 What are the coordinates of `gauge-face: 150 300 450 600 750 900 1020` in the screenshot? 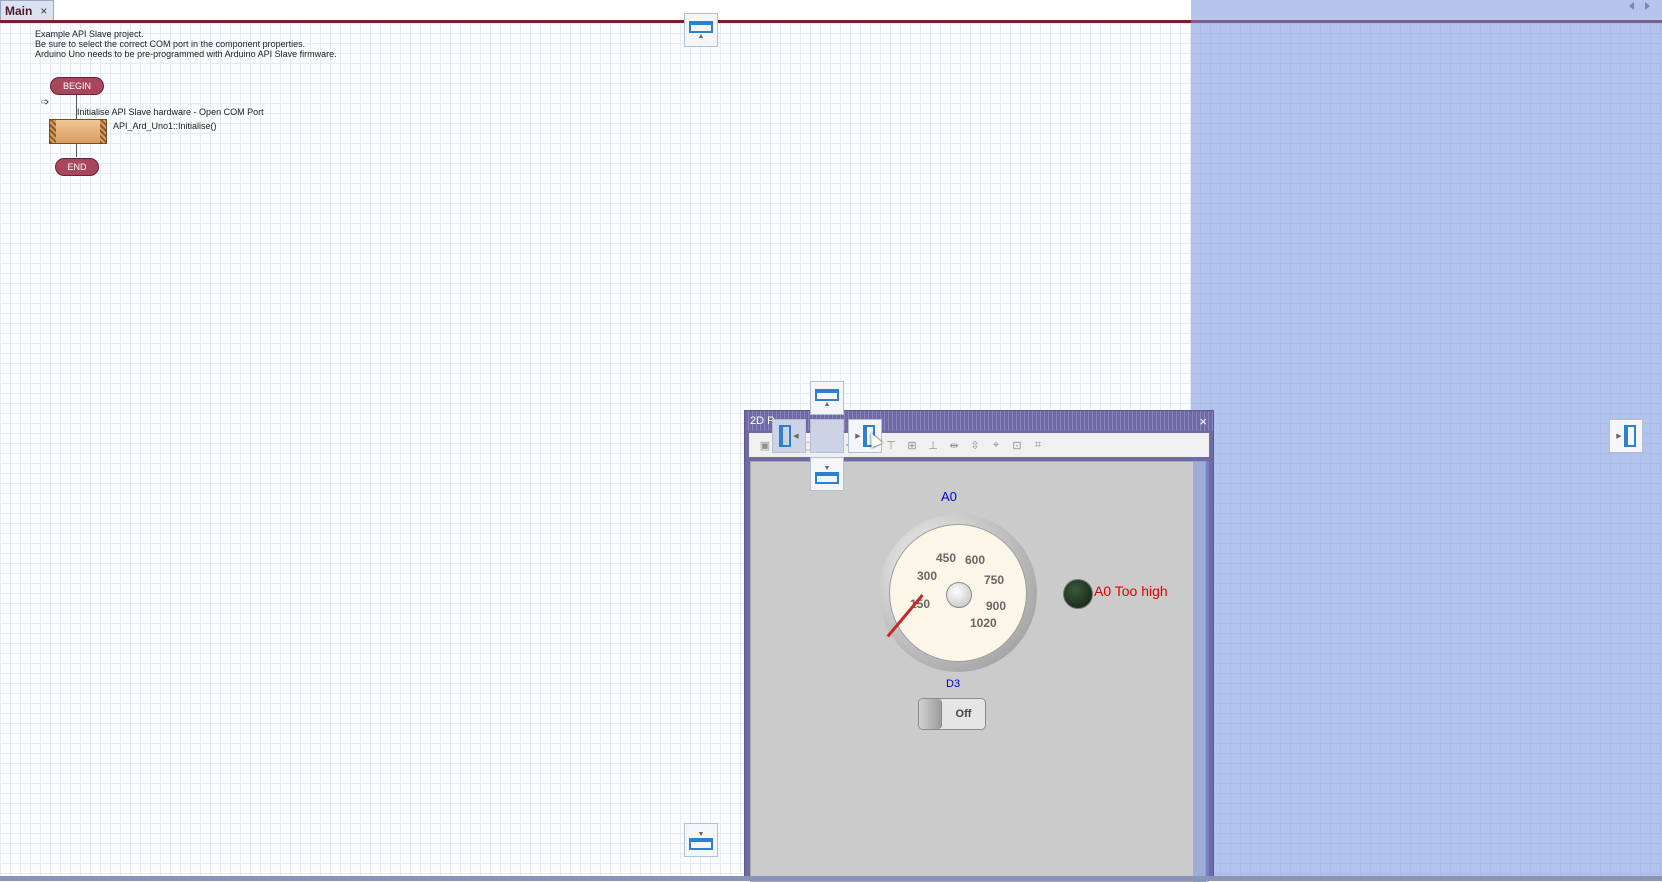 It's located at (956, 593).